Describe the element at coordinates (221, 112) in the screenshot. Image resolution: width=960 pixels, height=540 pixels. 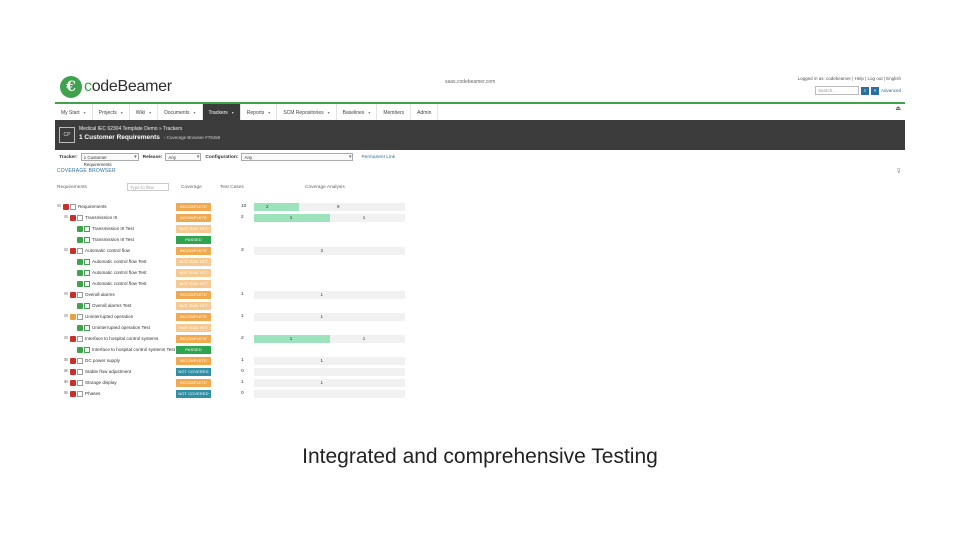
I see `nav-item-trackers: Trackers ▾` at that location.